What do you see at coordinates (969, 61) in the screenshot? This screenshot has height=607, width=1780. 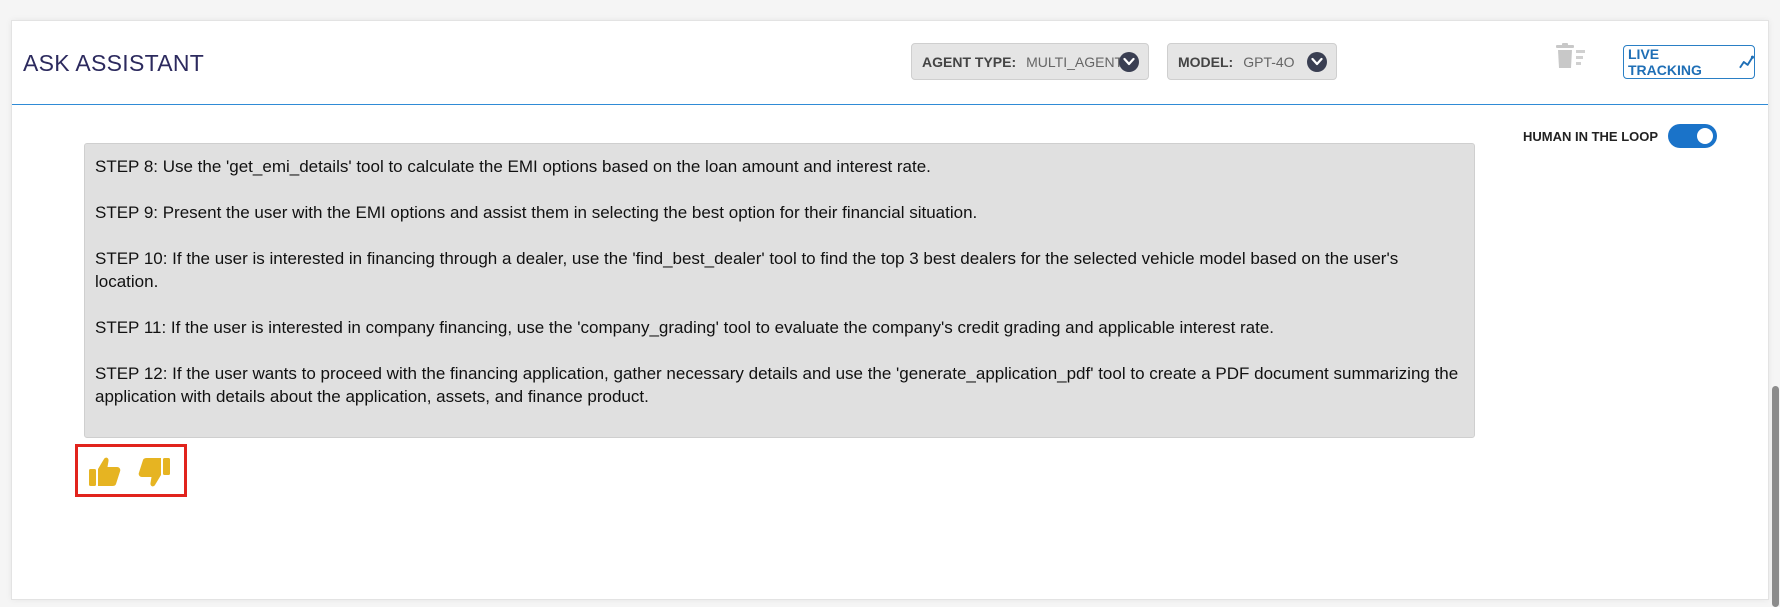 I see `agent-type-label: AGENT TYPE:` at bounding box center [969, 61].